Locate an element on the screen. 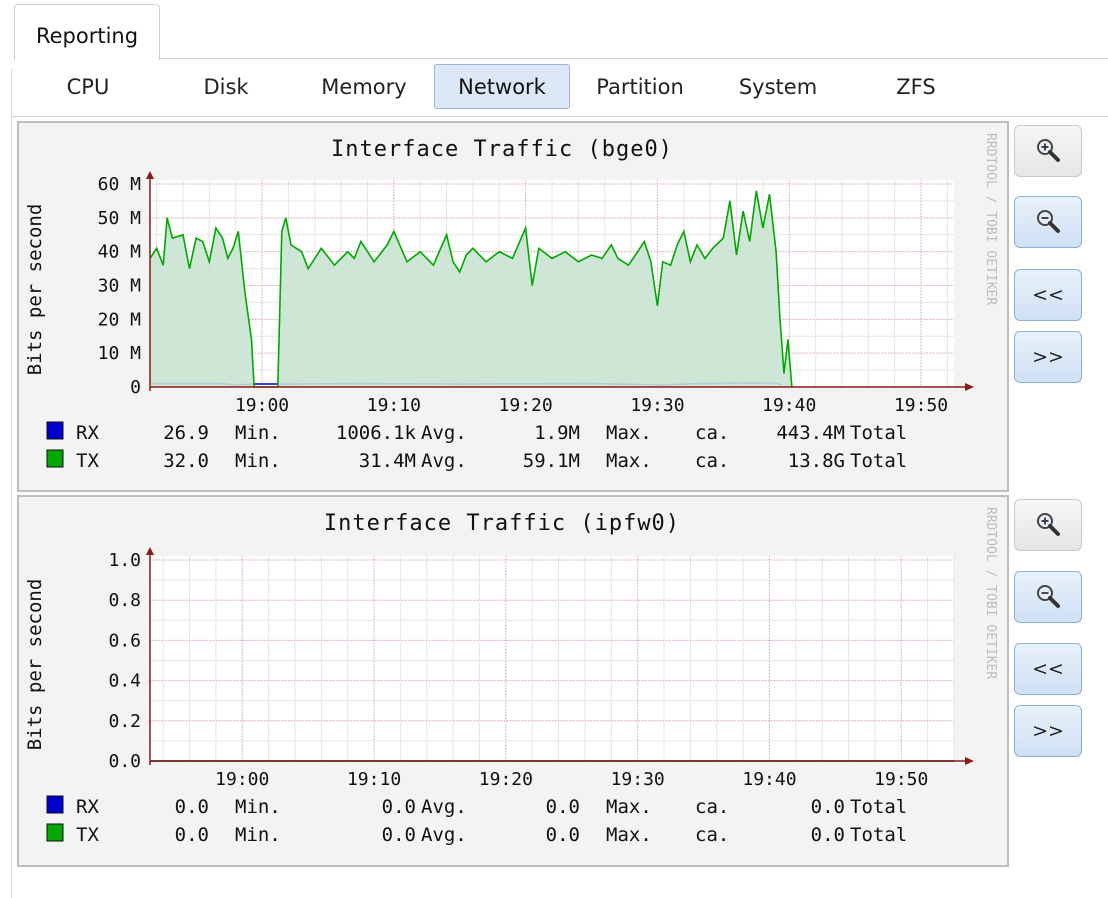 The width and height of the screenshot is (1108, 898). chart-title: Interface Traffic (bge0) is located at coordinates (502, 149).